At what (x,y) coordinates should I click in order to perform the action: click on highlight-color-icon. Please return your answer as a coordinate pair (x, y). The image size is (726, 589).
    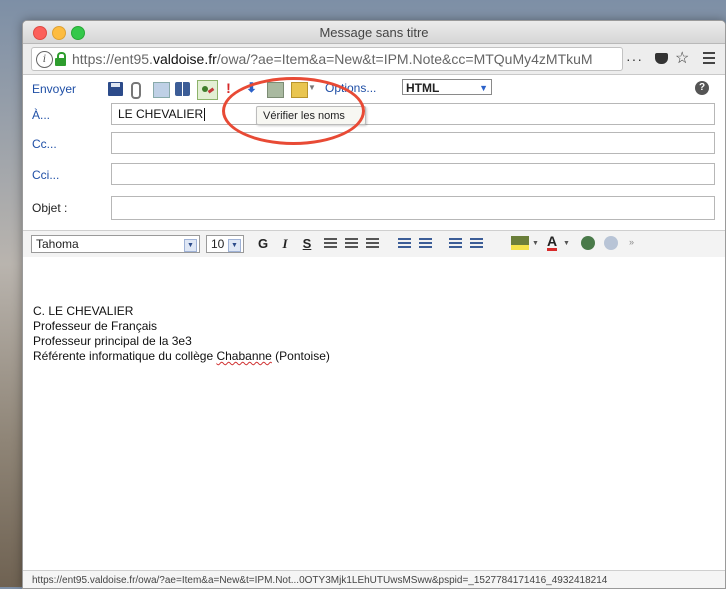
    Looking at the image, I should click on (520, 243).